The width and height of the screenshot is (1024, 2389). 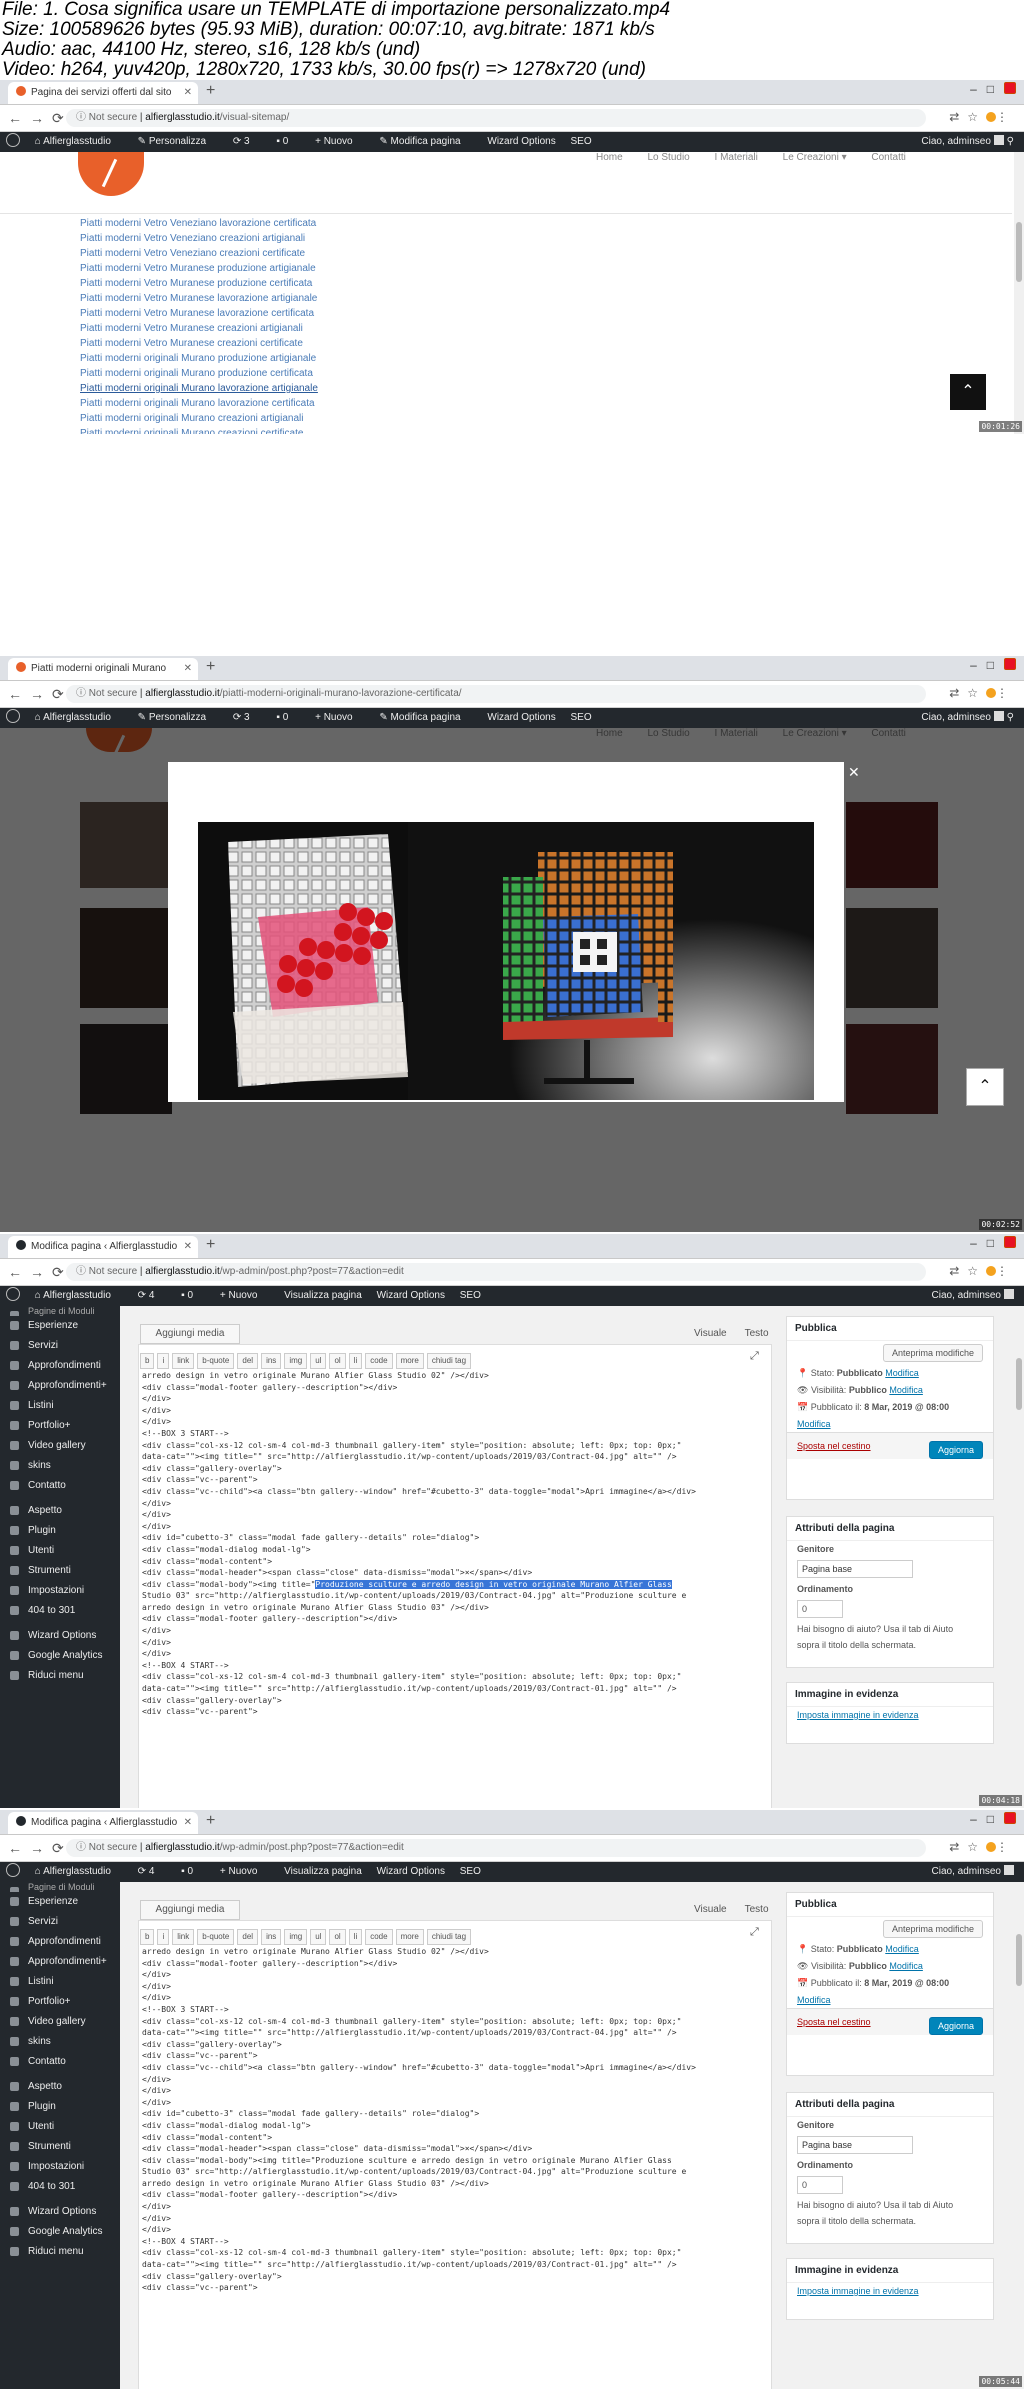 What do you see at coordinates (834, 2022) in the screenshot?
I see `trash-link: Sposta nel cestino` at bounding box center [834, 2022].